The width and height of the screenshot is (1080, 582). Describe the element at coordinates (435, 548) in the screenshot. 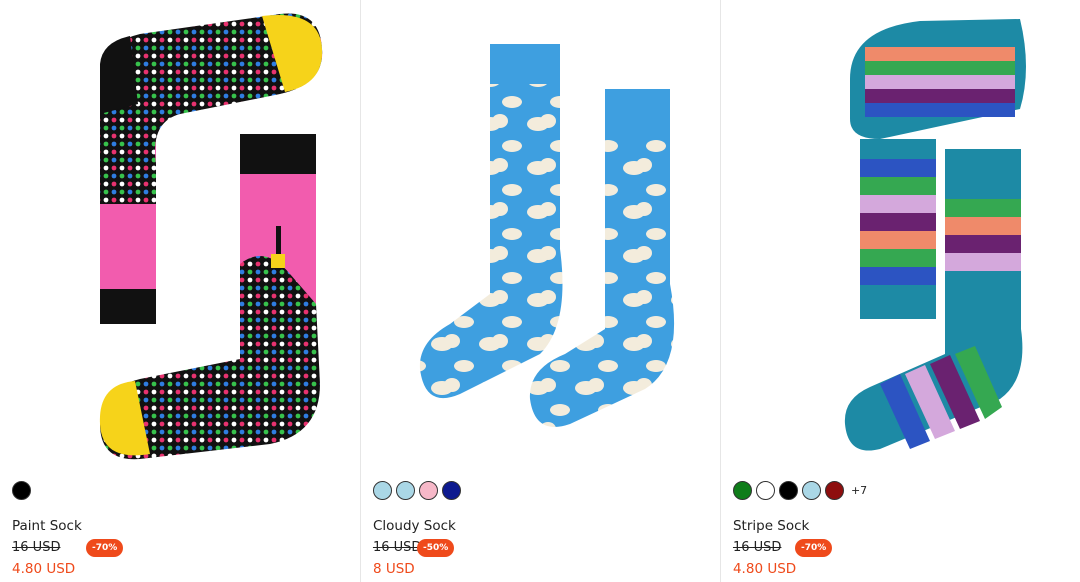

I see `discount-badge: -50%` at that location.